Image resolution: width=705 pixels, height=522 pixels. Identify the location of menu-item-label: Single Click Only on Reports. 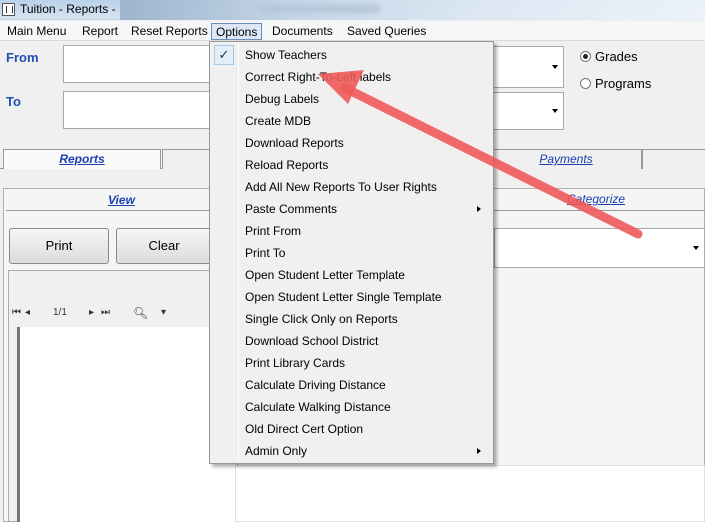
(321, 319).